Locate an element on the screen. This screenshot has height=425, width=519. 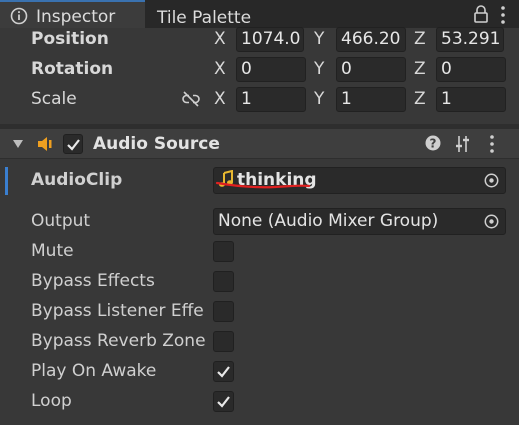
loop-checkbox is located at coordinates (223, 401).